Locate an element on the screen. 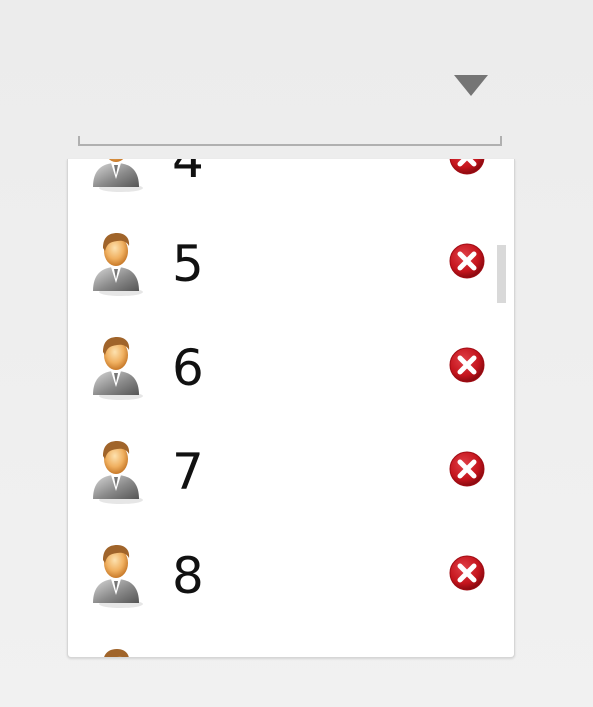 The image size is (593, 707). list-item-label: 6 is located at coordinates (188, 368).